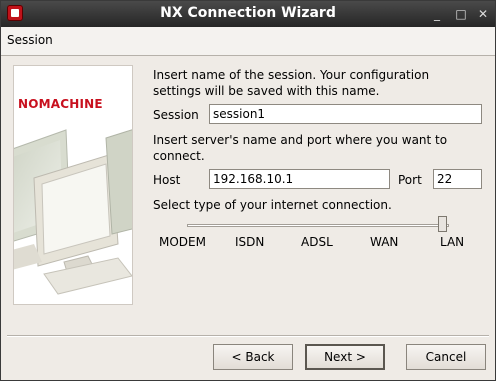 This screenshot has height=381, width=496. I want to click on session-name-input: session1, so click(345, 114).